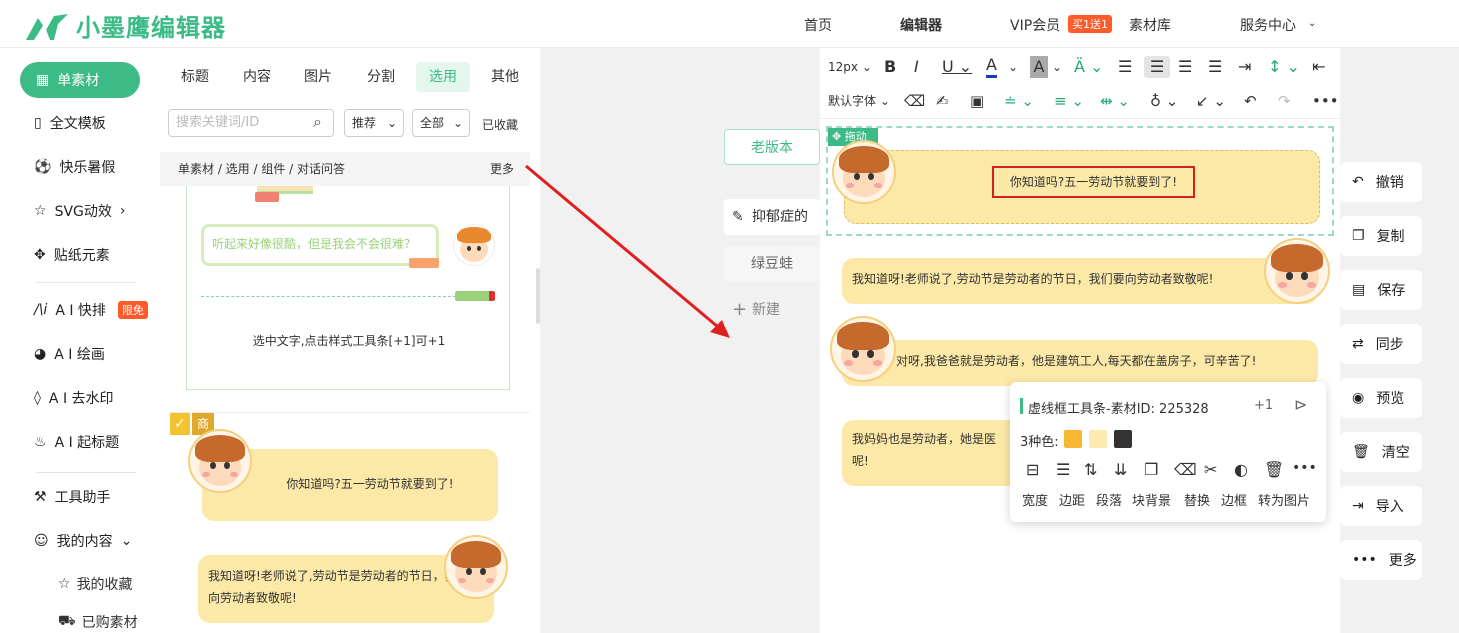 The width and height of the screenshot is (1459, 633). I want to click on clear-button: 🗑 清空, so click(1381, 452).